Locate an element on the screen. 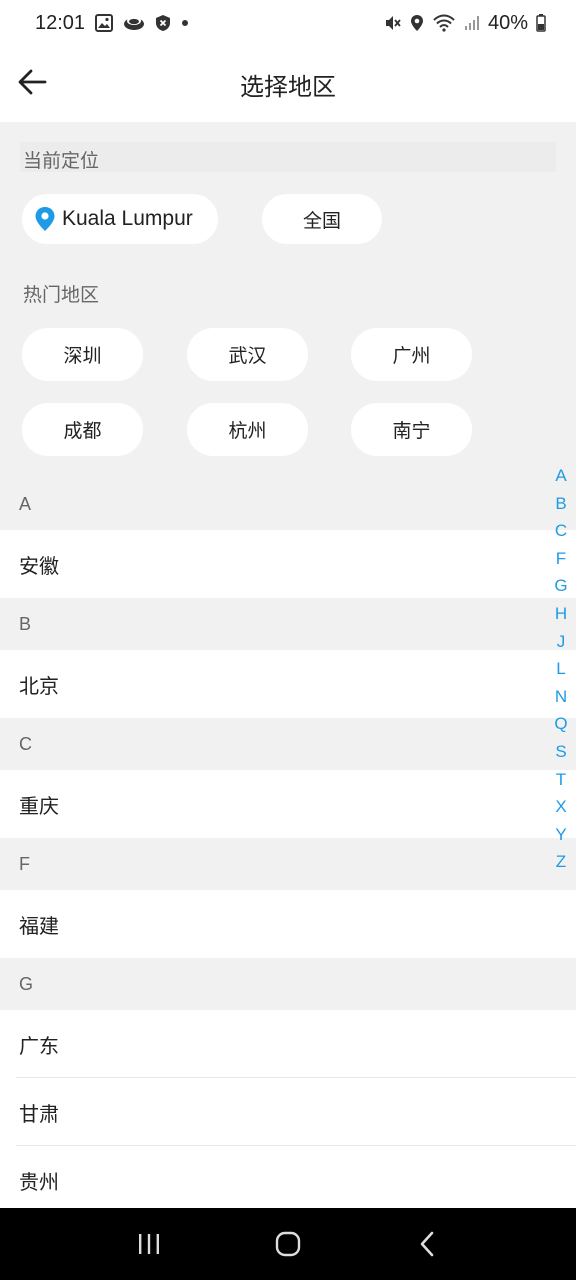 Image resolution: width=576 pixels, height=1280 pixels. index-letter: N is located at coordinates (561, 697).